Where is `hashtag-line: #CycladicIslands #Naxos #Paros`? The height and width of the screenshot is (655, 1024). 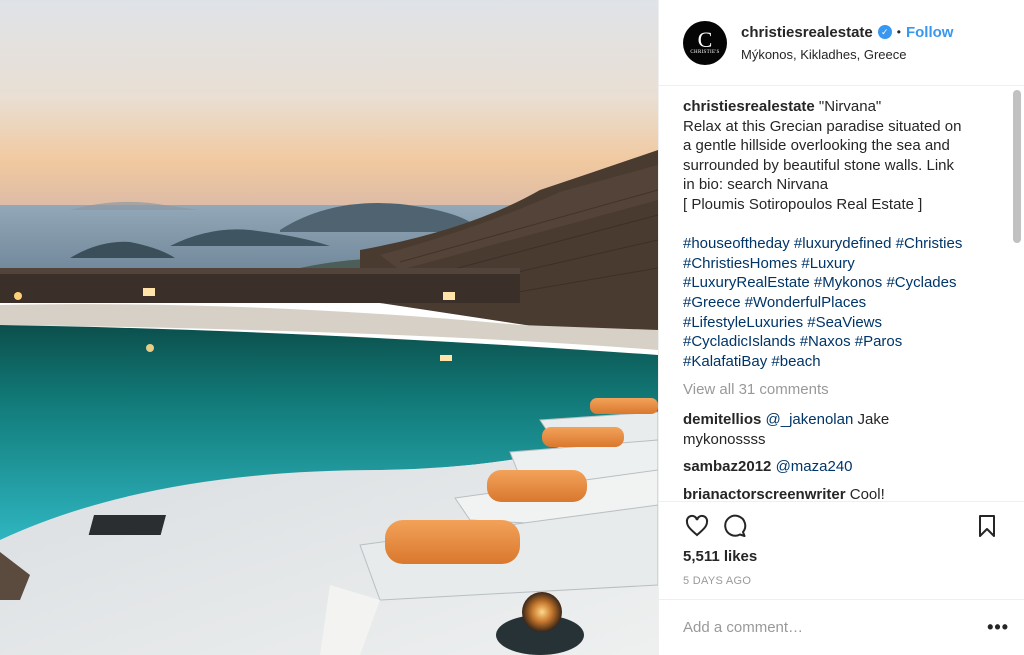
hashtag-line: #CycladicIslands #Naxos #Paros is located at coordinates (840, 342).